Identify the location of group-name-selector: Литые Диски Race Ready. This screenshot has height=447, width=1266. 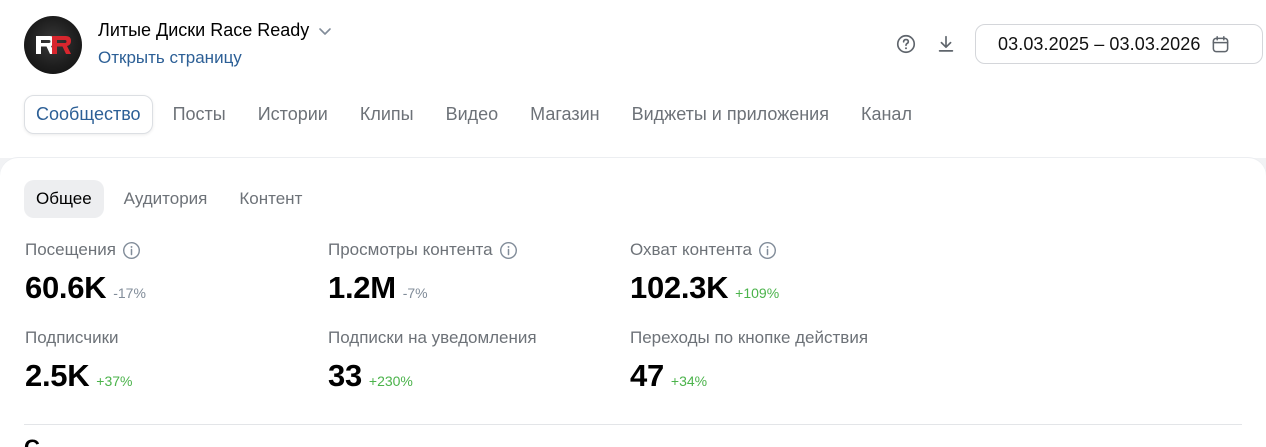
(215, 30).